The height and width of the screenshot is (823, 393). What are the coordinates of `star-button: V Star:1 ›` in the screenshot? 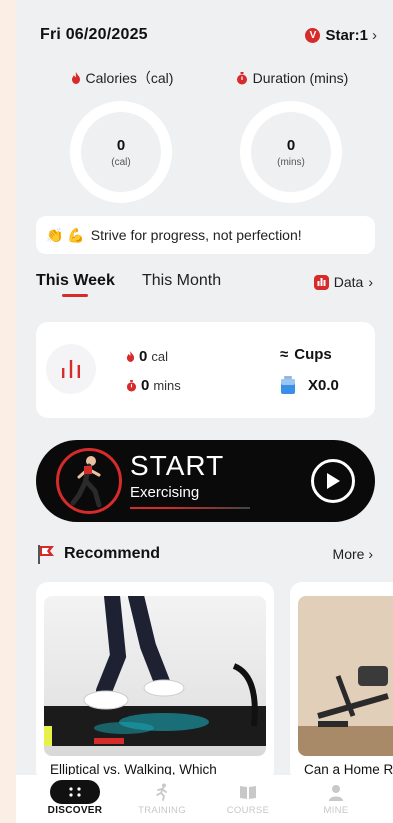 It's located at (341, 35).